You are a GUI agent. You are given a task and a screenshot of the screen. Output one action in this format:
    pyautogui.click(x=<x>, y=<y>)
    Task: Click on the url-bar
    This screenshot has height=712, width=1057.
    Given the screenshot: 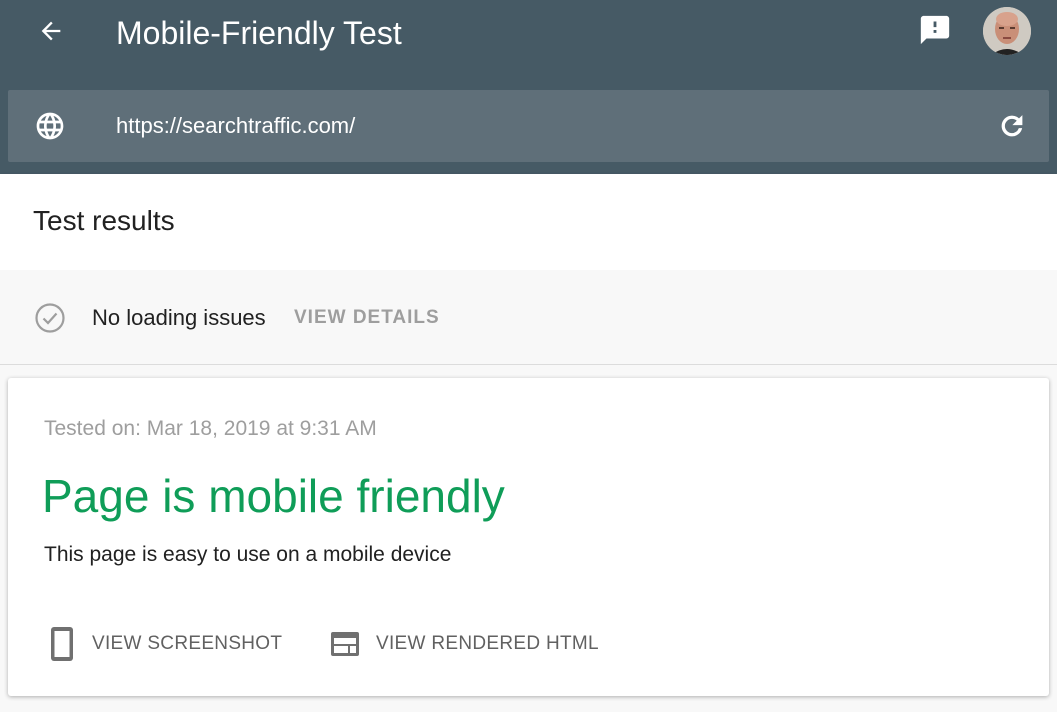 What is the action you would take?
    pyautogui.click(x=528, y=126)
    